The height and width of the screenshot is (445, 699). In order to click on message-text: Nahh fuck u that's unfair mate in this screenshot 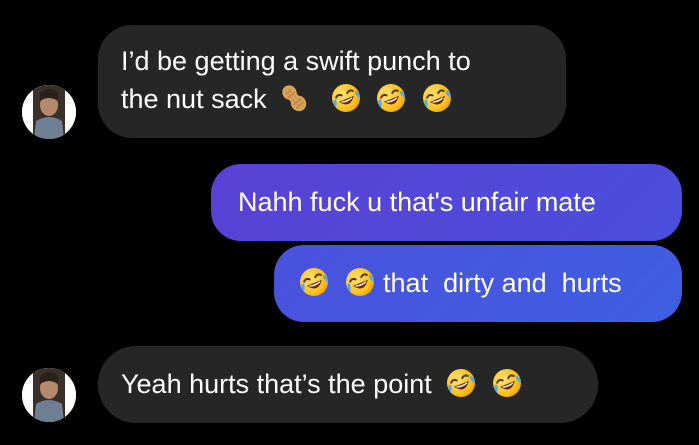, I will do `click(417, 202)`.